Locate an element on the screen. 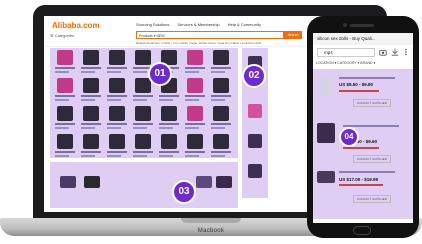 This screenshot has width=422, height=244. search-input: Products ▾ NEW is located at coordinates (210, 35).